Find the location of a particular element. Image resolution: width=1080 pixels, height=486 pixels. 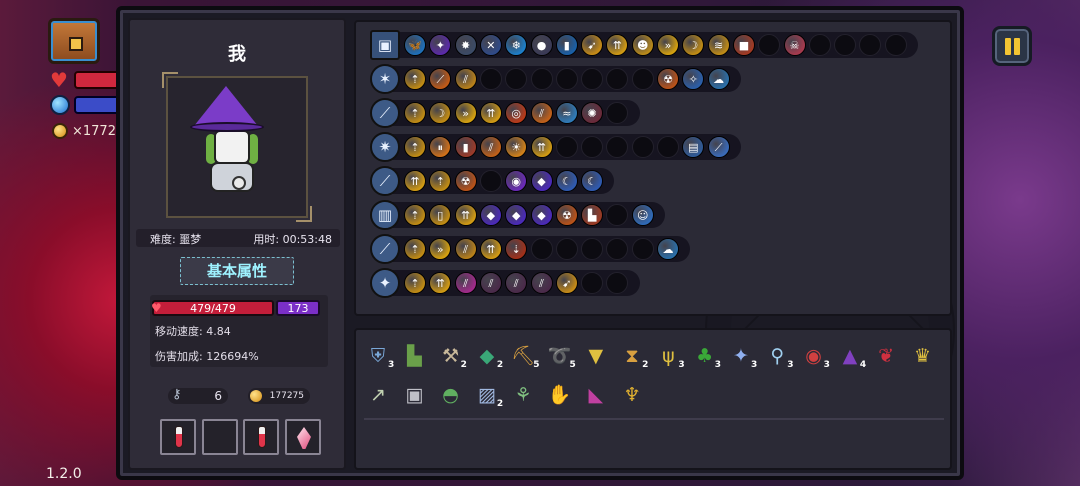

red-gear-icon: ✺ is located at coordinates (592, 113).